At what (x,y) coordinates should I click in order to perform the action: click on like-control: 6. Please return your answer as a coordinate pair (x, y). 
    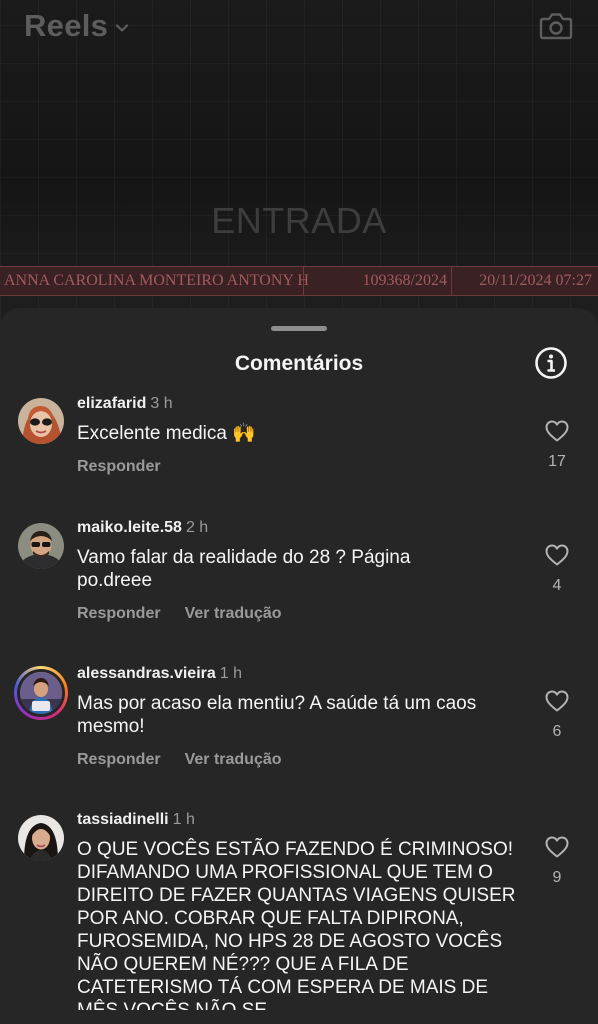
    Looking at the image, I should click on (557, 714).